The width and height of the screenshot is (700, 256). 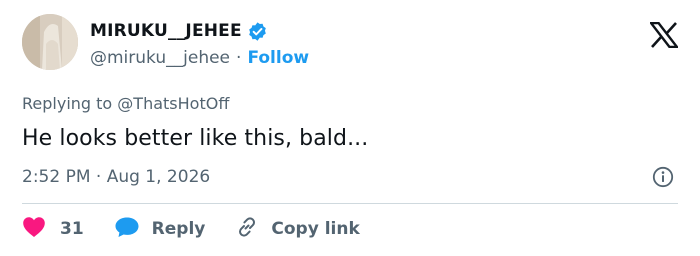 What do you see at coordinates (315, 229) in the screenshot?
I see `copy-link-label: Copy link` at bounding box center [315, 229].